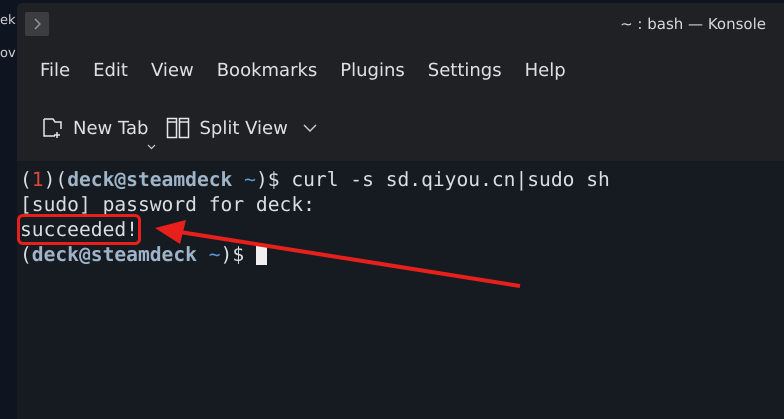 The width and height of the screenshot is (784, 419). Describe the element at coordinates (178, 128) in the screenshot. I see `split-view-icon` at that location.